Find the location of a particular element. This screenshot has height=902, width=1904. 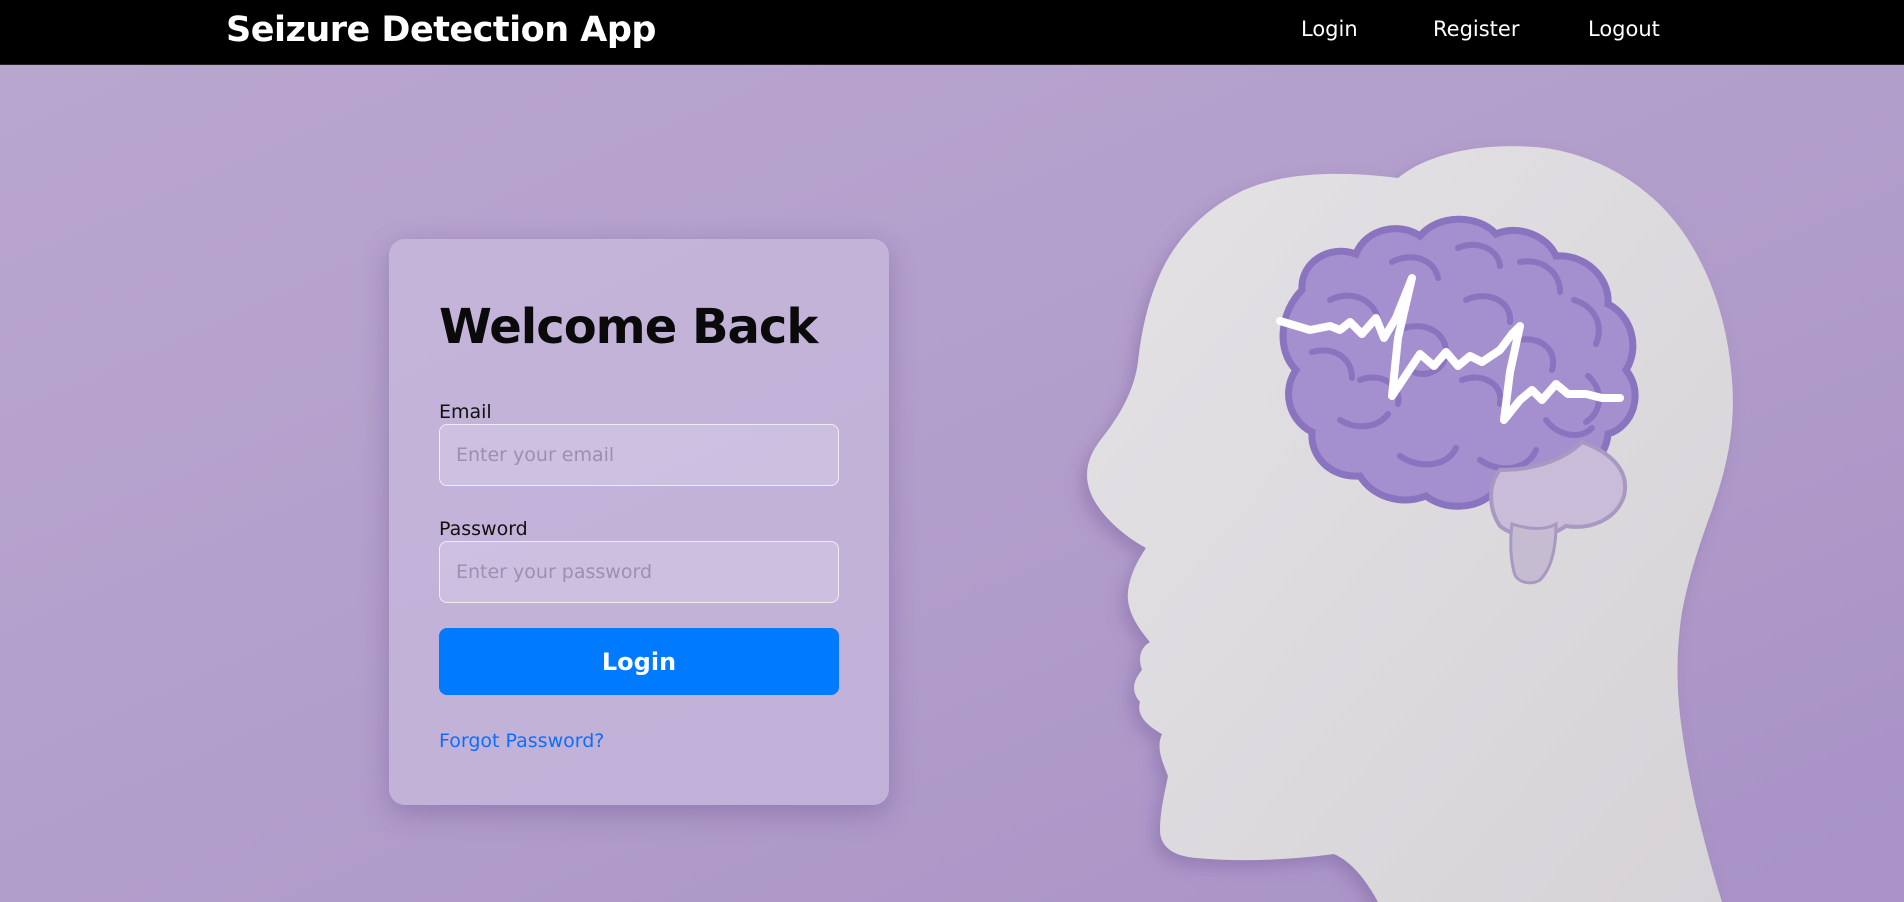

password-input is located at coordinates (639, 572).